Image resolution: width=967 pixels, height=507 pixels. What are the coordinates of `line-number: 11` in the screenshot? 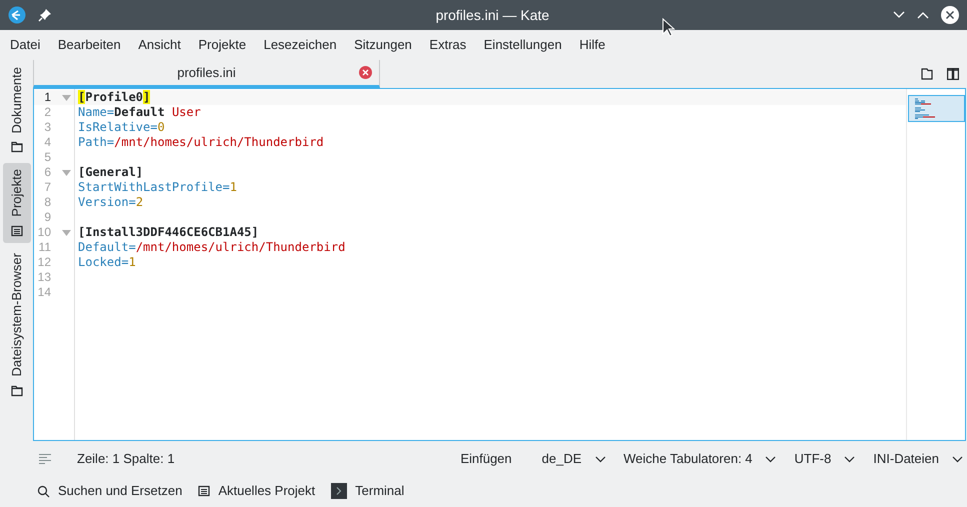 It's located at (44, 247).